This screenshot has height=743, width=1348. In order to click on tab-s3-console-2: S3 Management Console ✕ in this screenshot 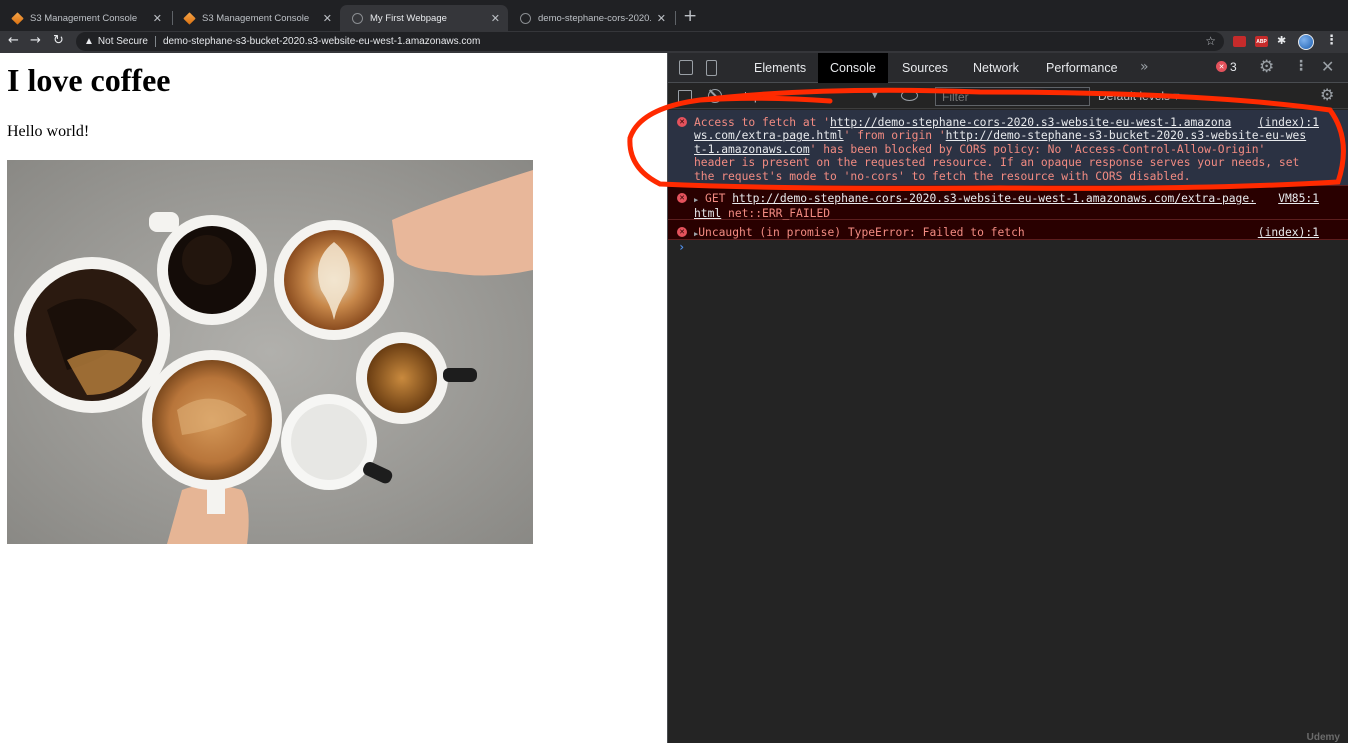, I will do `click(256, 18)`.